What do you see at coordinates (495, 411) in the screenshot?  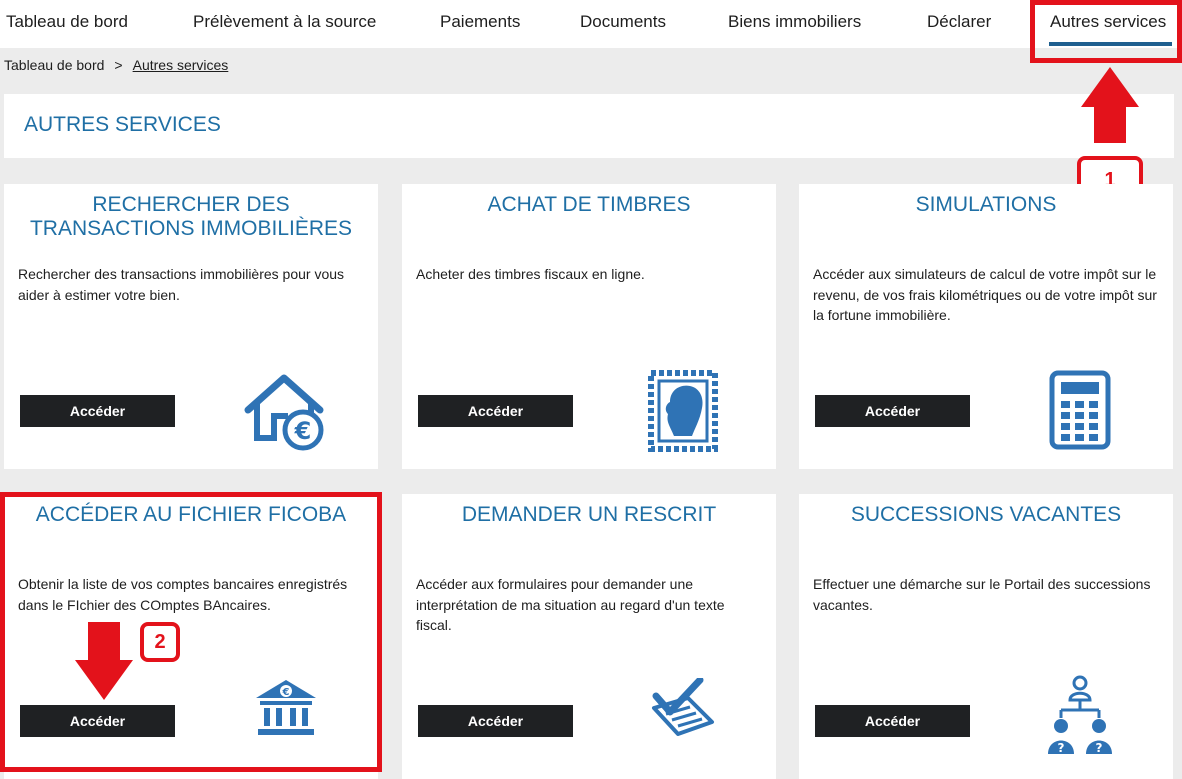 I see `acceder-button-timbres: Accéder` at bounding box center [495, 411].